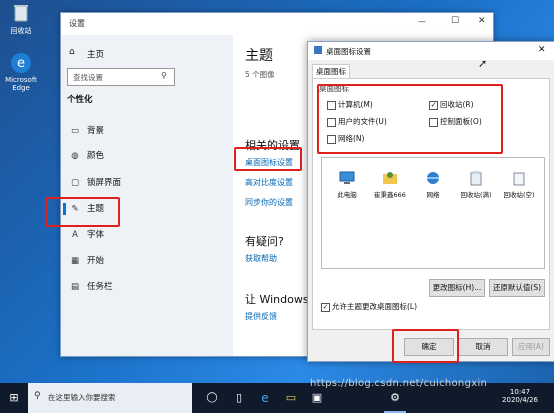  What do you see at coordinates (75, 235) in the screenshot?
I see `font-icon: A` at bounding box center [75, 235].